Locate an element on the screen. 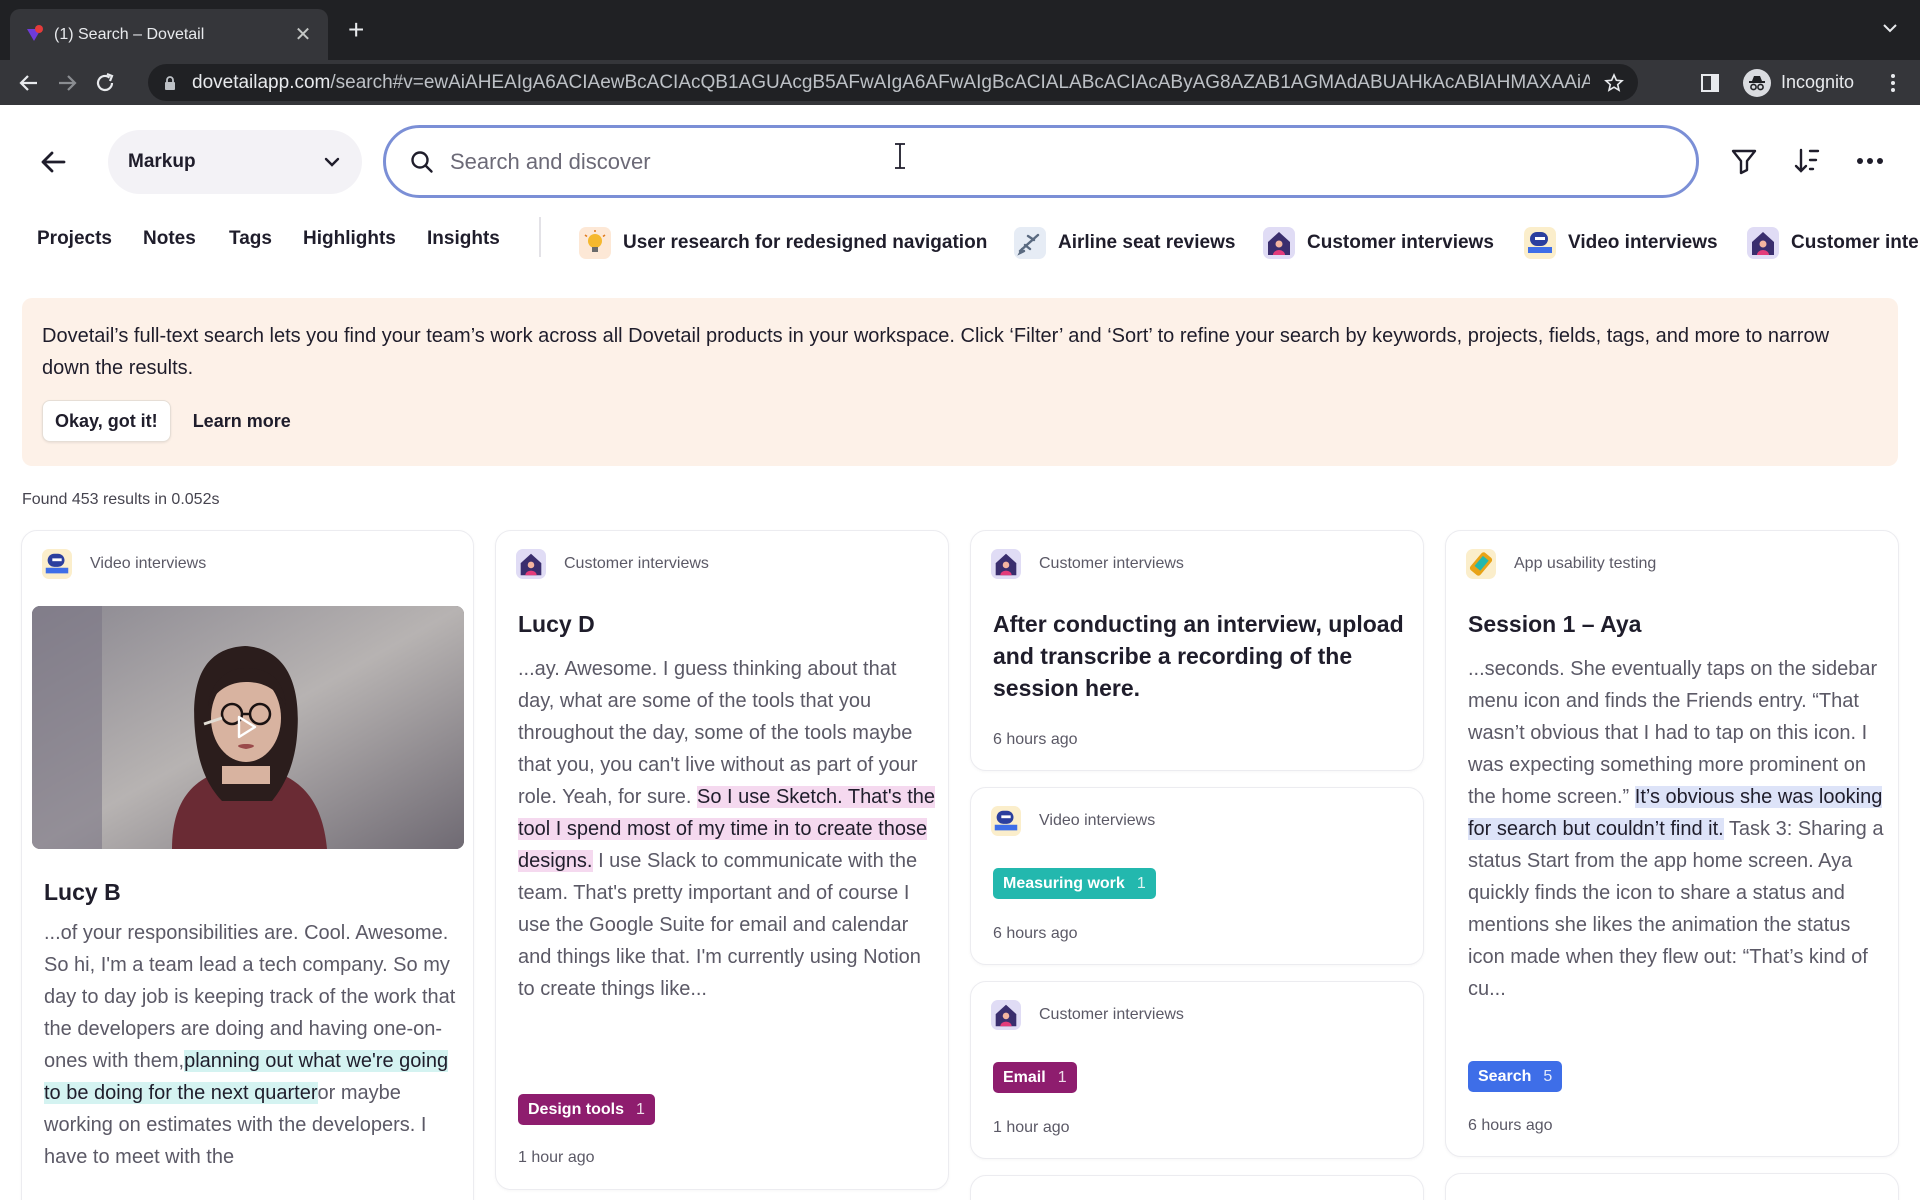 The image size is (1920, 1200). close-tab-icon: ✕ is located at coordinates (303, 34).